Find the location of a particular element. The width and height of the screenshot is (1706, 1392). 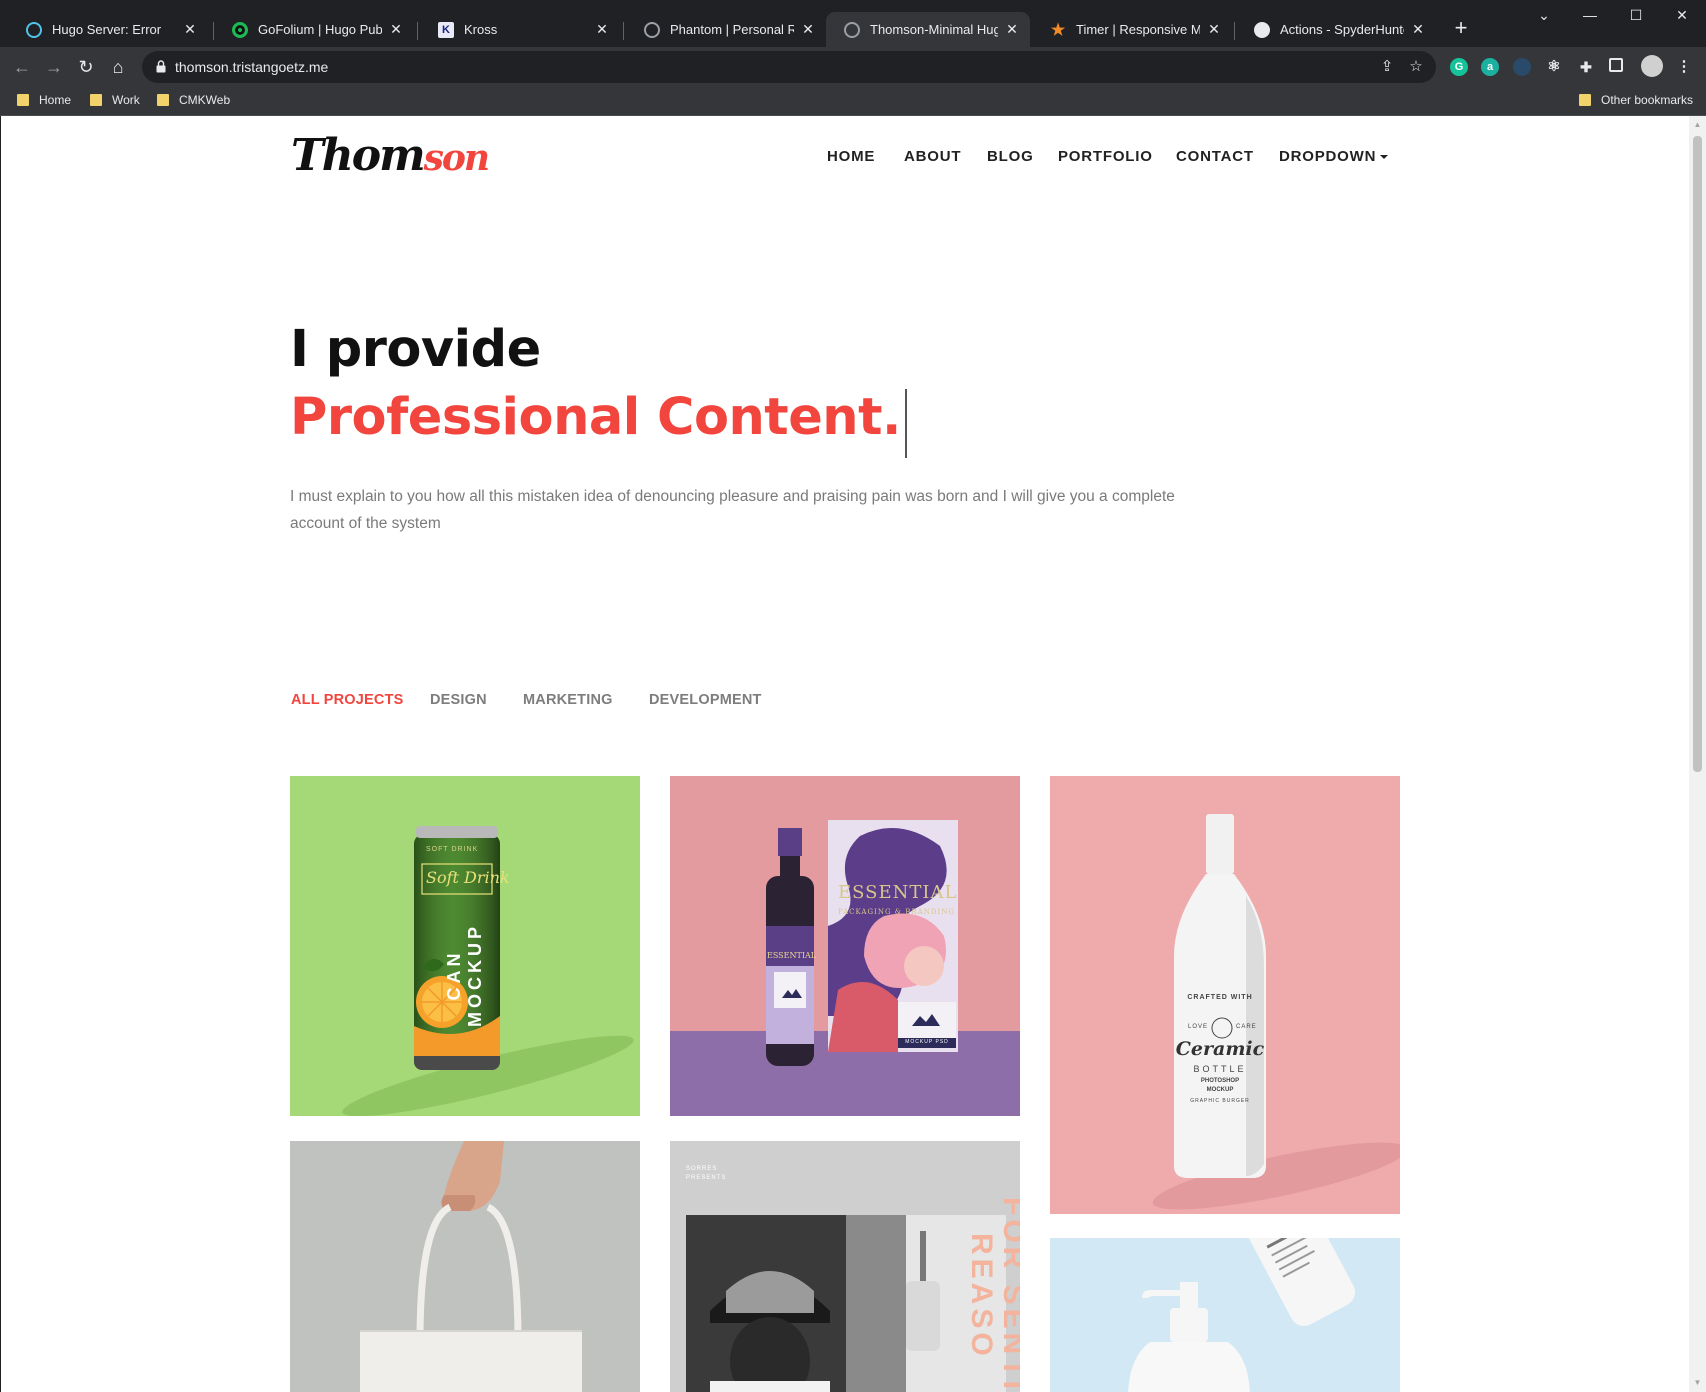

bookmark-label: CMKWeb is located at coordinates (205, 100).